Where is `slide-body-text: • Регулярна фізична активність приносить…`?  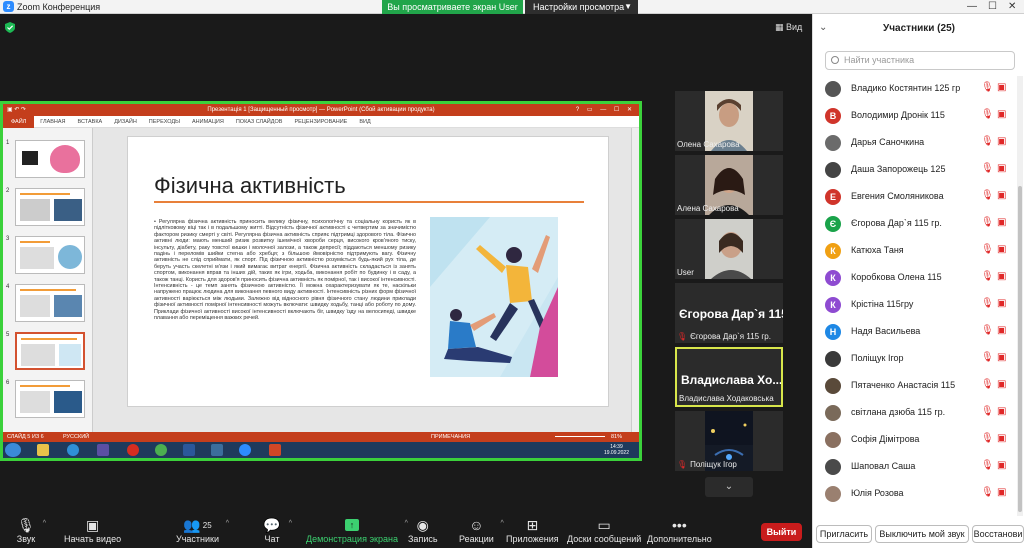 slide-body-text: • Регулярна фізична активність приносить… is located at coordinates (285, 270).